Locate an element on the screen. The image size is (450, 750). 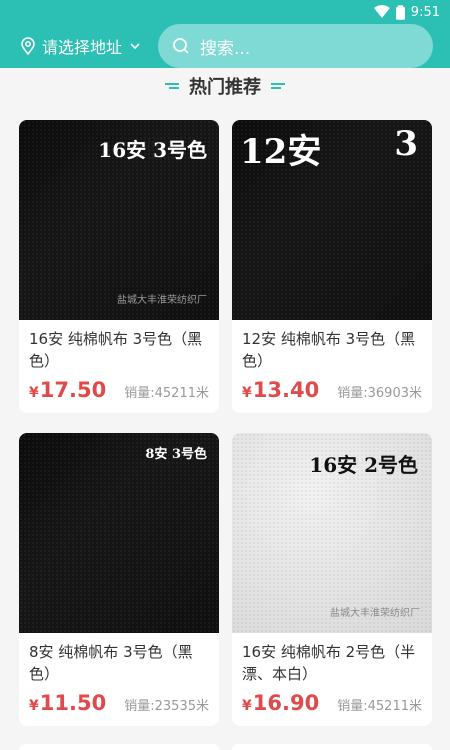
status-bar: 9:51 is located at coordinates (406, 12).